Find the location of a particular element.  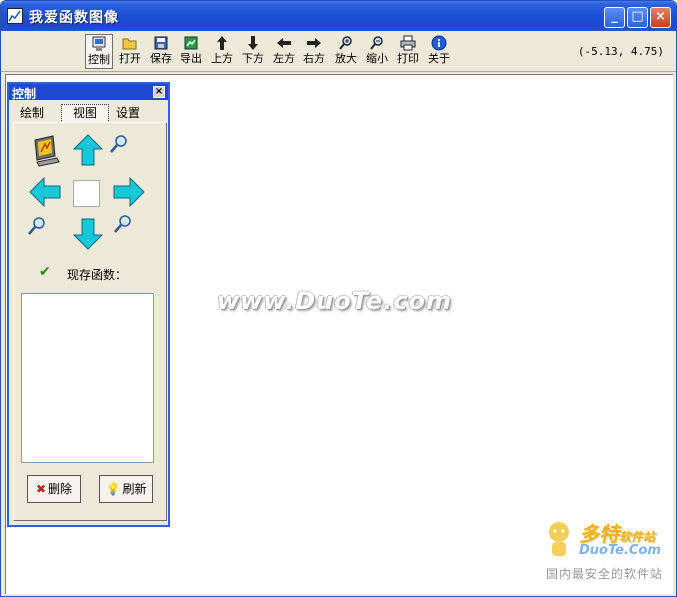

minimize-button: _ is located at coordinates (614, 17).